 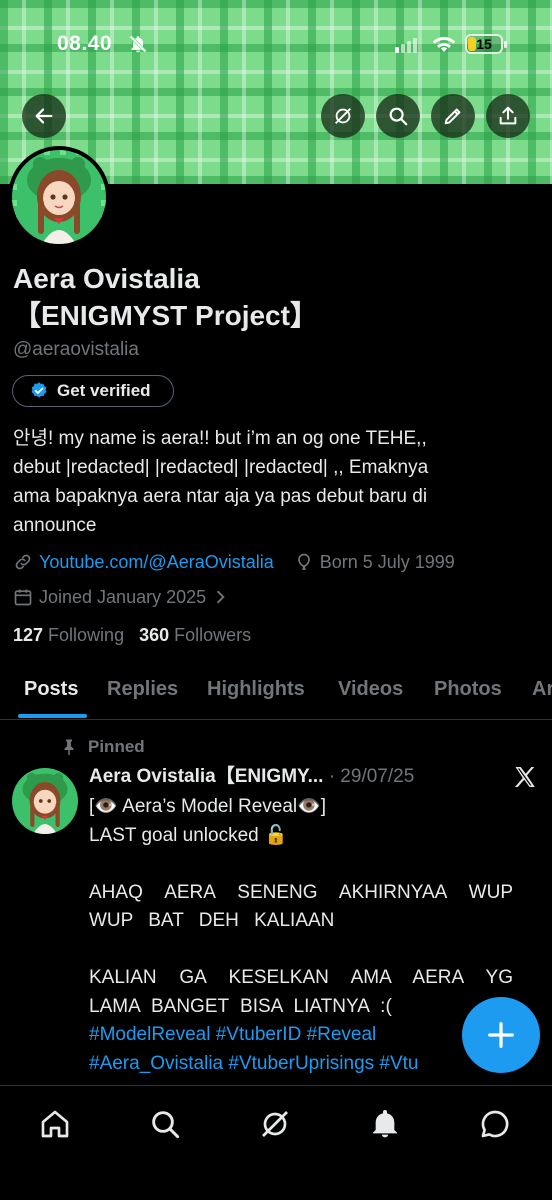 What do you see at coordinates (301, 1035) in the screenshot?
I see `post-hashtags: #ModelReveal #VtuberID #Reveal` at bounding box center [301, 1035].